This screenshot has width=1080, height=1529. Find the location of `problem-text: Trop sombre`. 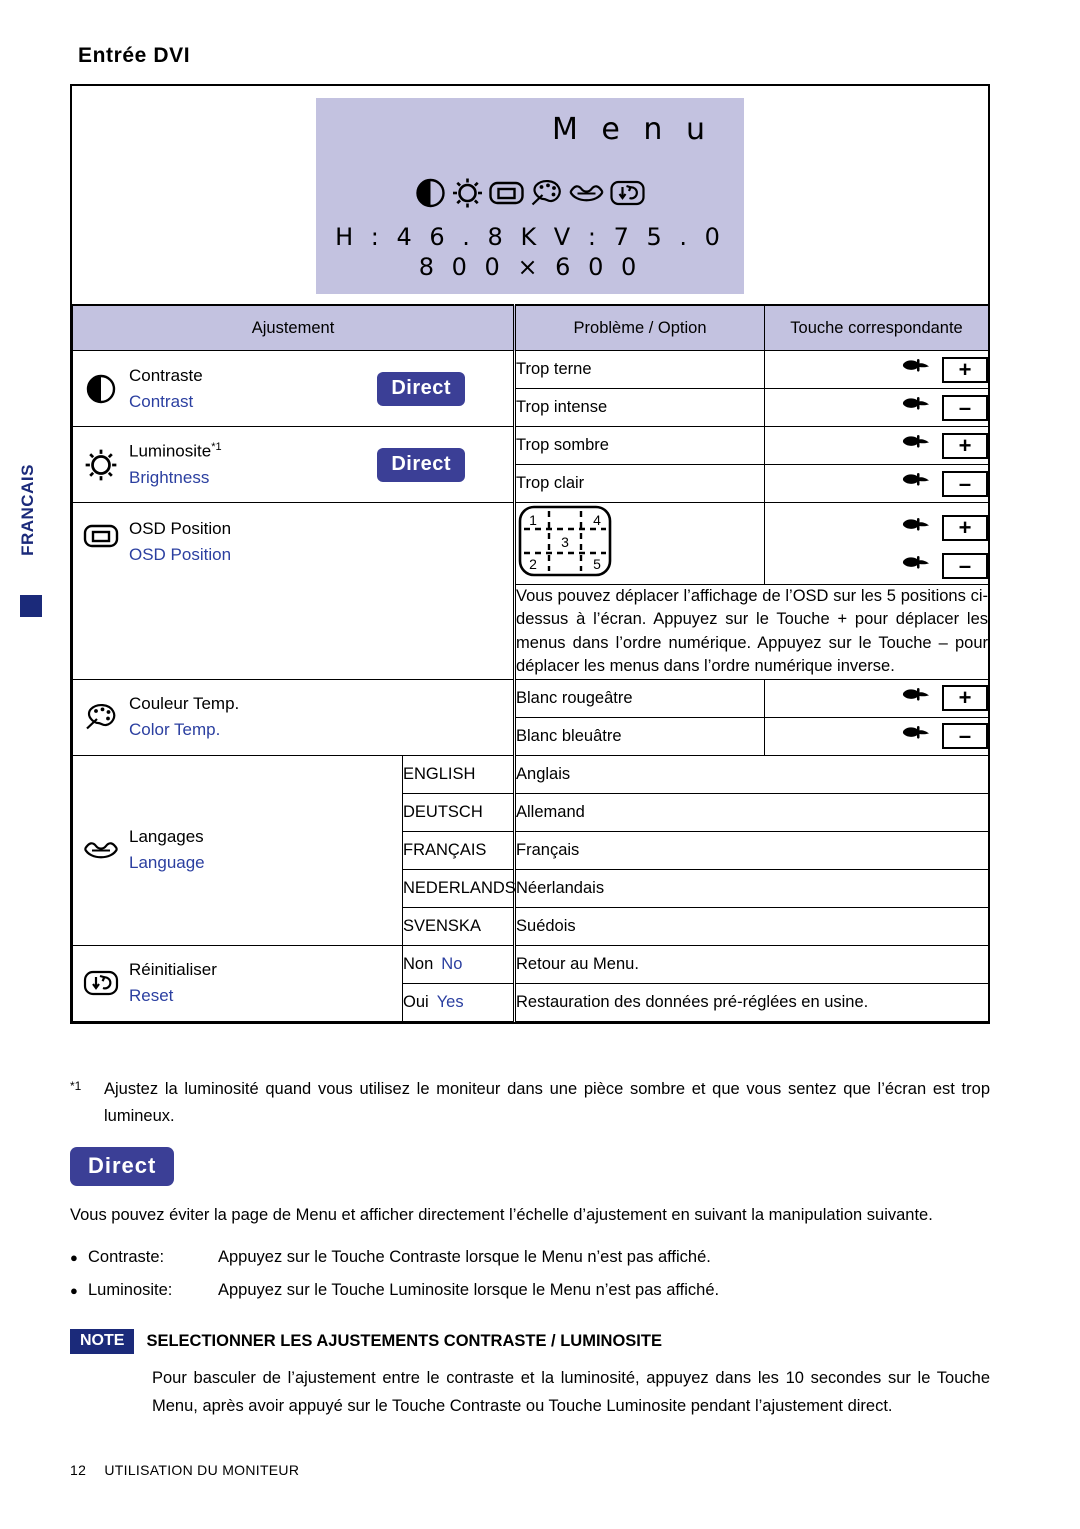

problem-text: Trop sombre is located at coordinates (639, 445).